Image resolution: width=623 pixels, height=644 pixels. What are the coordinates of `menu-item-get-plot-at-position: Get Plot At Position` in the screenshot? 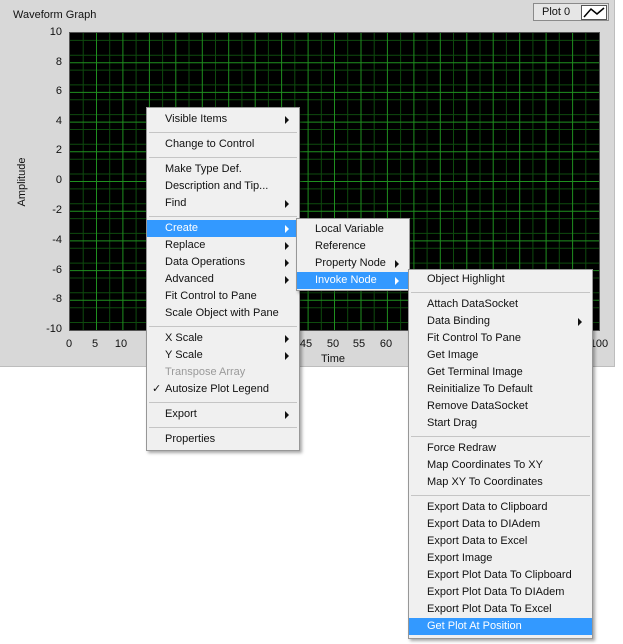 It's located at (500, 626).